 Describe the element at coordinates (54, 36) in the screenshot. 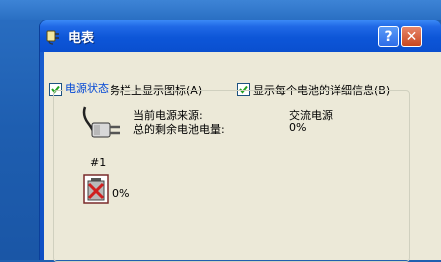

I see `power-plug-icon` at that location.